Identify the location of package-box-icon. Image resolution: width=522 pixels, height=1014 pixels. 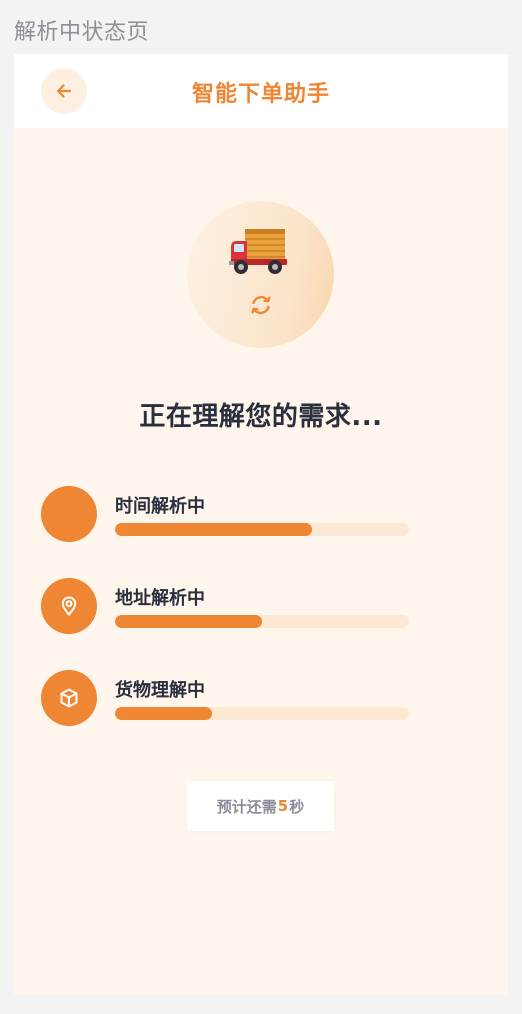
(69, 698).